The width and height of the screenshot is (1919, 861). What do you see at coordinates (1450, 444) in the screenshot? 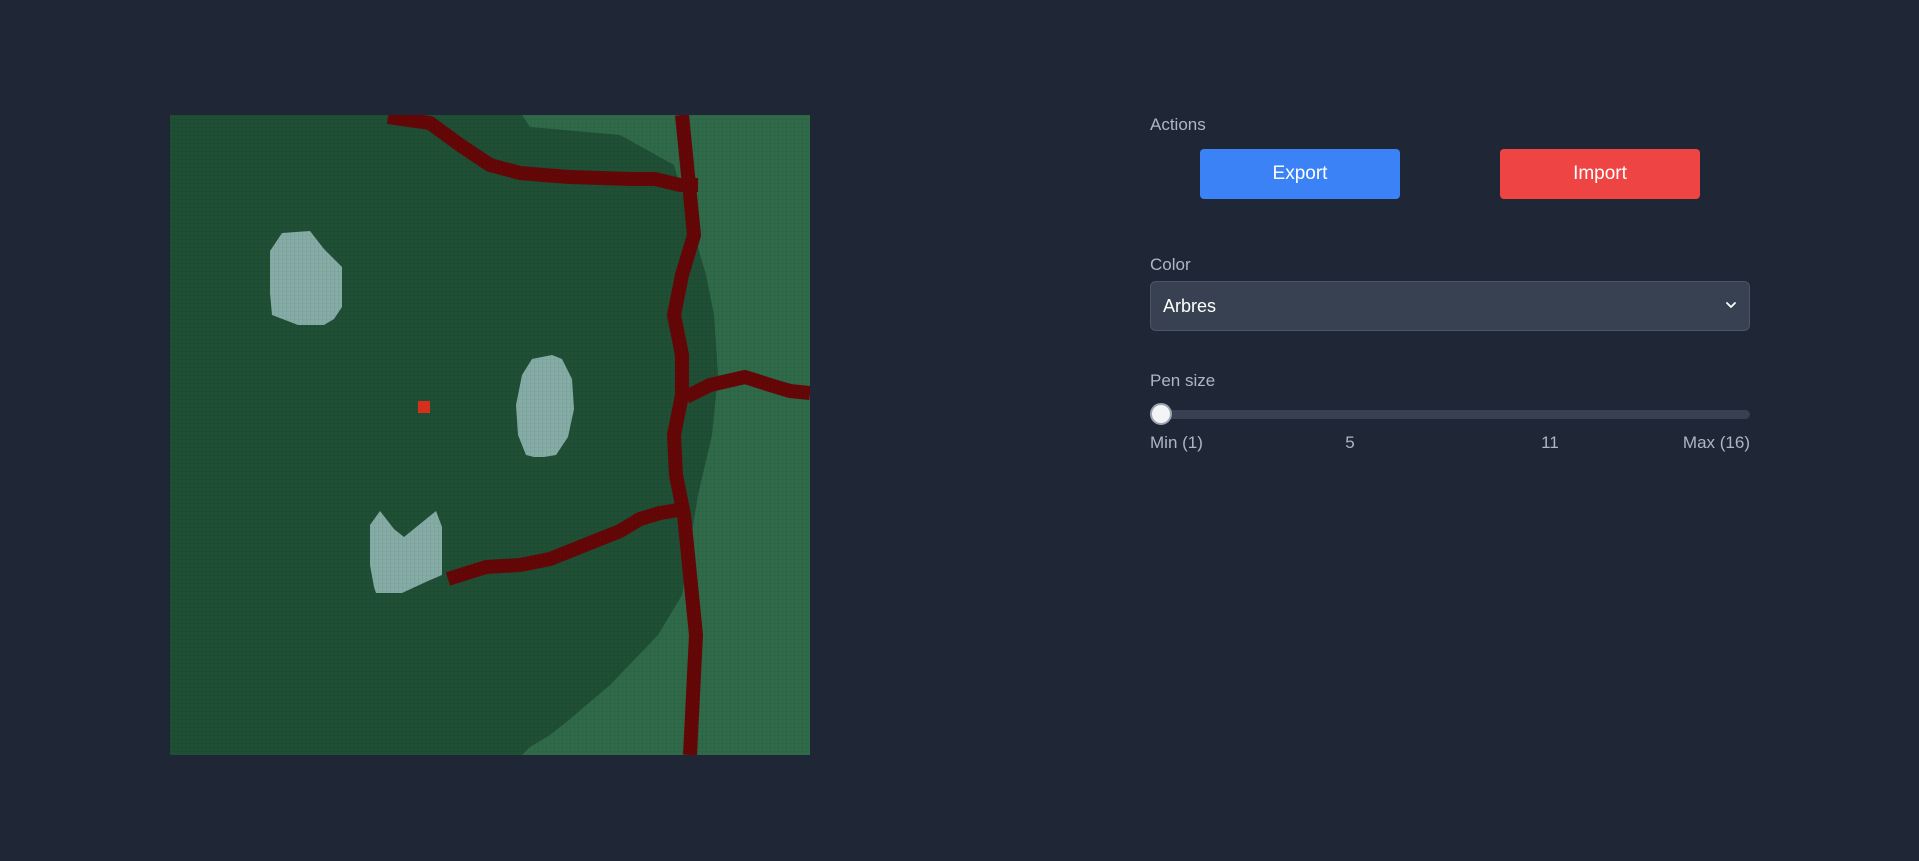
I see `pen-size-ticks: Min (1) 5 11 Max (16)` at bounding box center [1450, 444].